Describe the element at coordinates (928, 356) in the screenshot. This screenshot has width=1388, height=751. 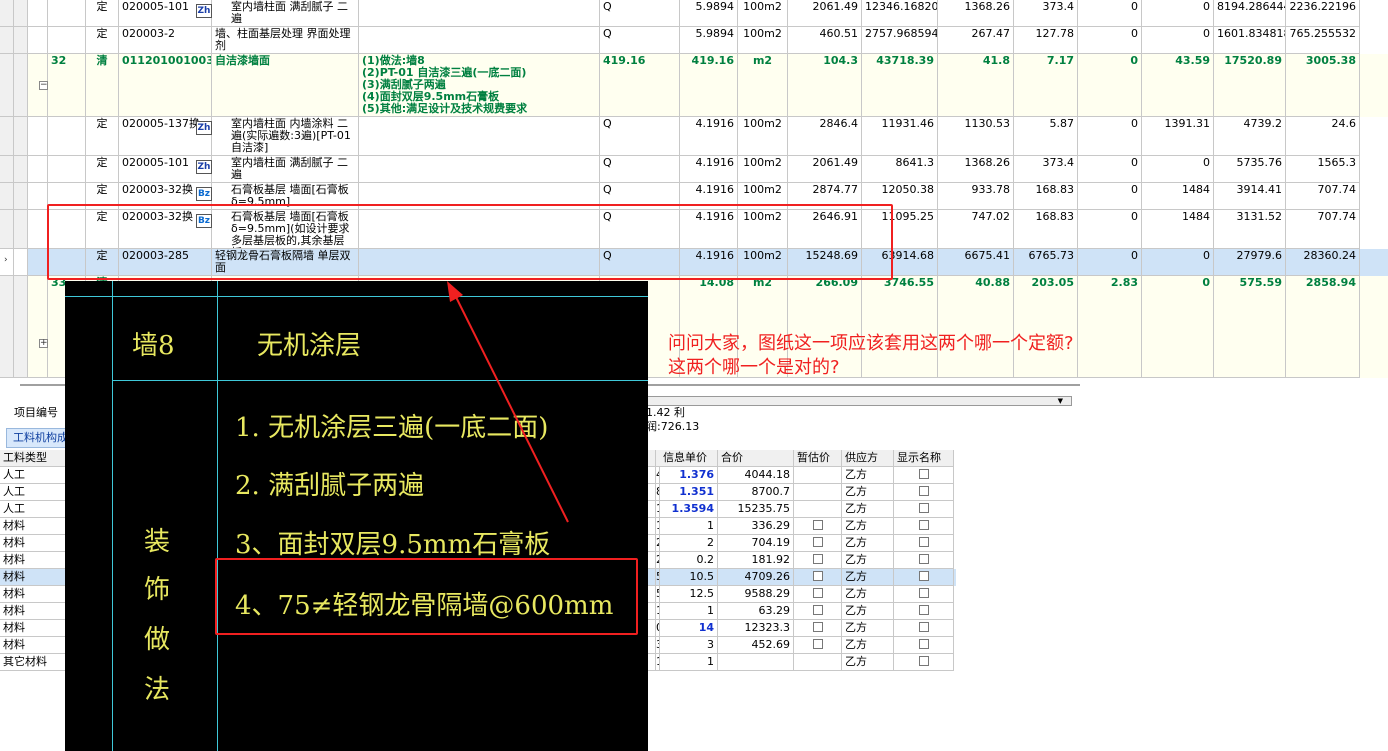
I see `question-annotation: 问问大家，图纸这一项应该套用这两个哪一个定额? 这两个哪一个是对的?` at that location.